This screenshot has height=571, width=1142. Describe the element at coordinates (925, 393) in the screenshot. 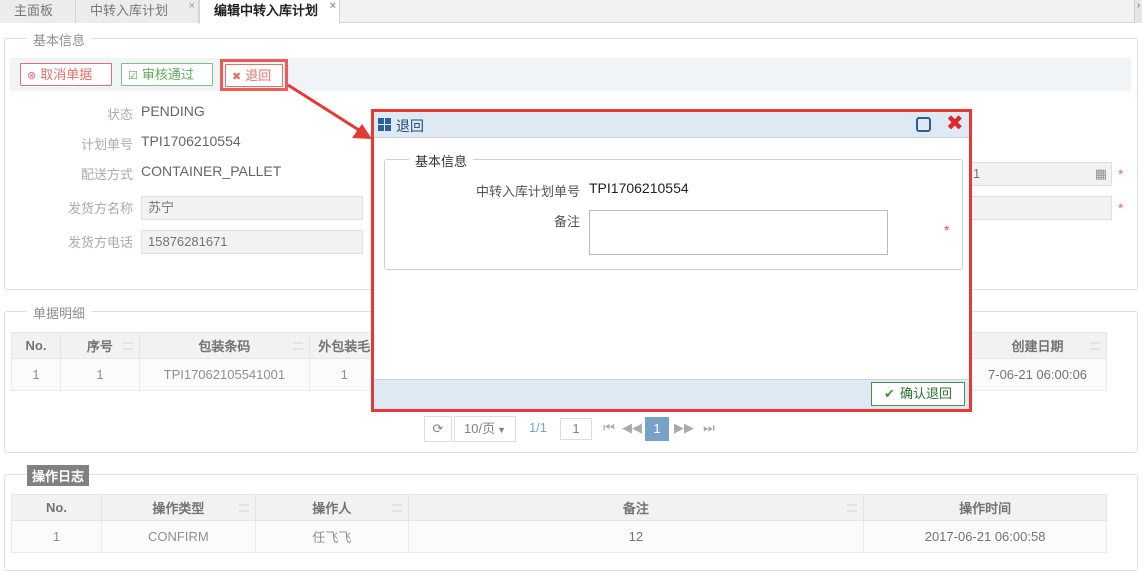

I see `button-label: 确认退回` at that location.